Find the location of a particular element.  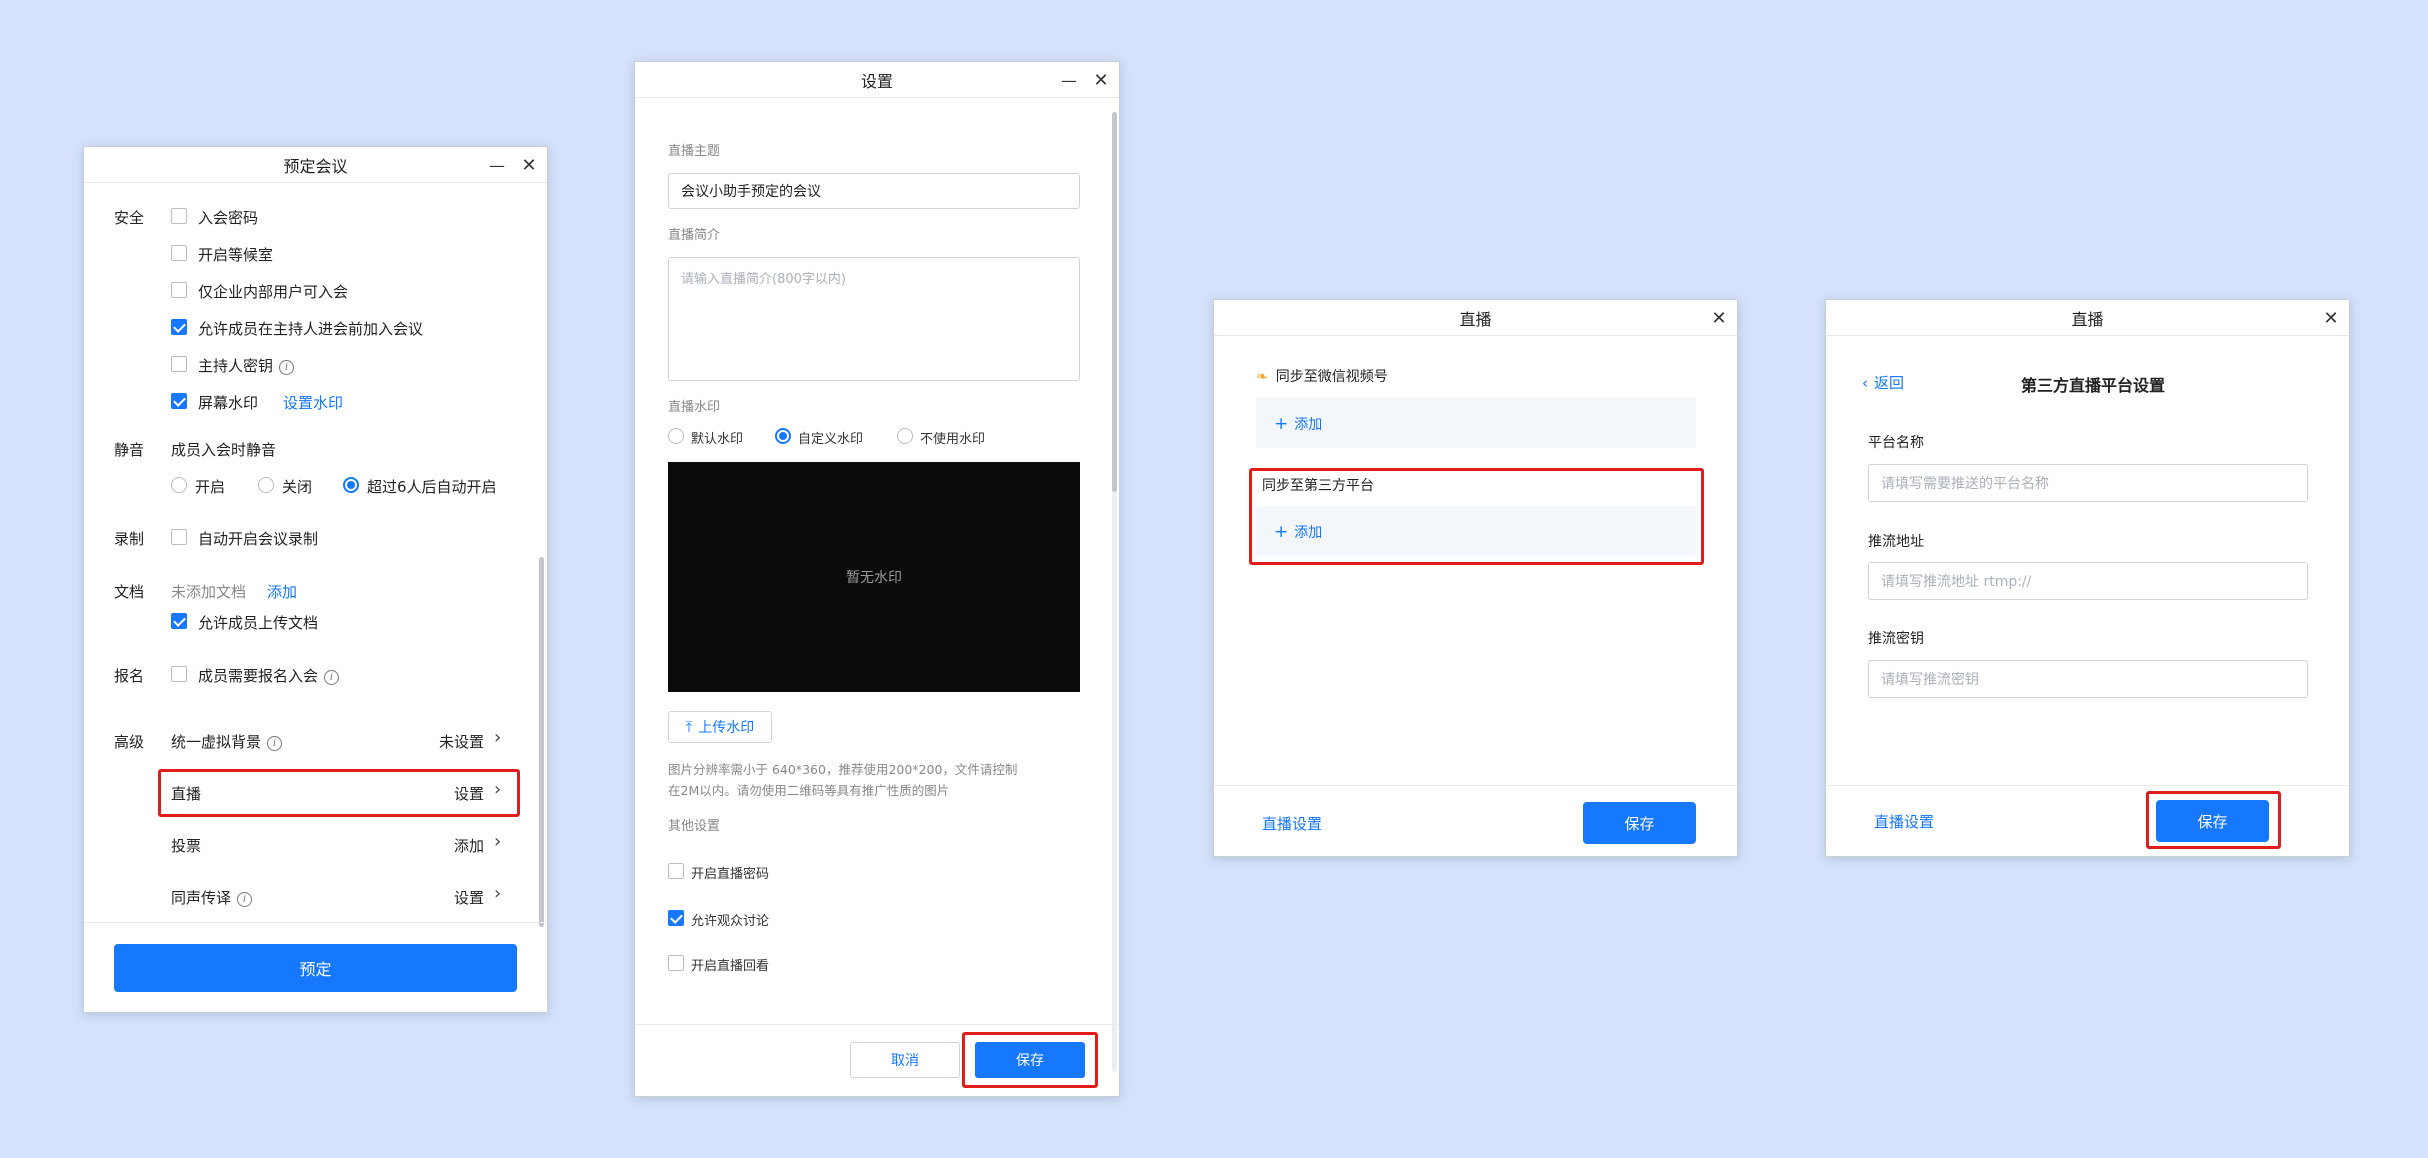

preview-empty-text: 暂无水印 is located at coordinates (874, 578).